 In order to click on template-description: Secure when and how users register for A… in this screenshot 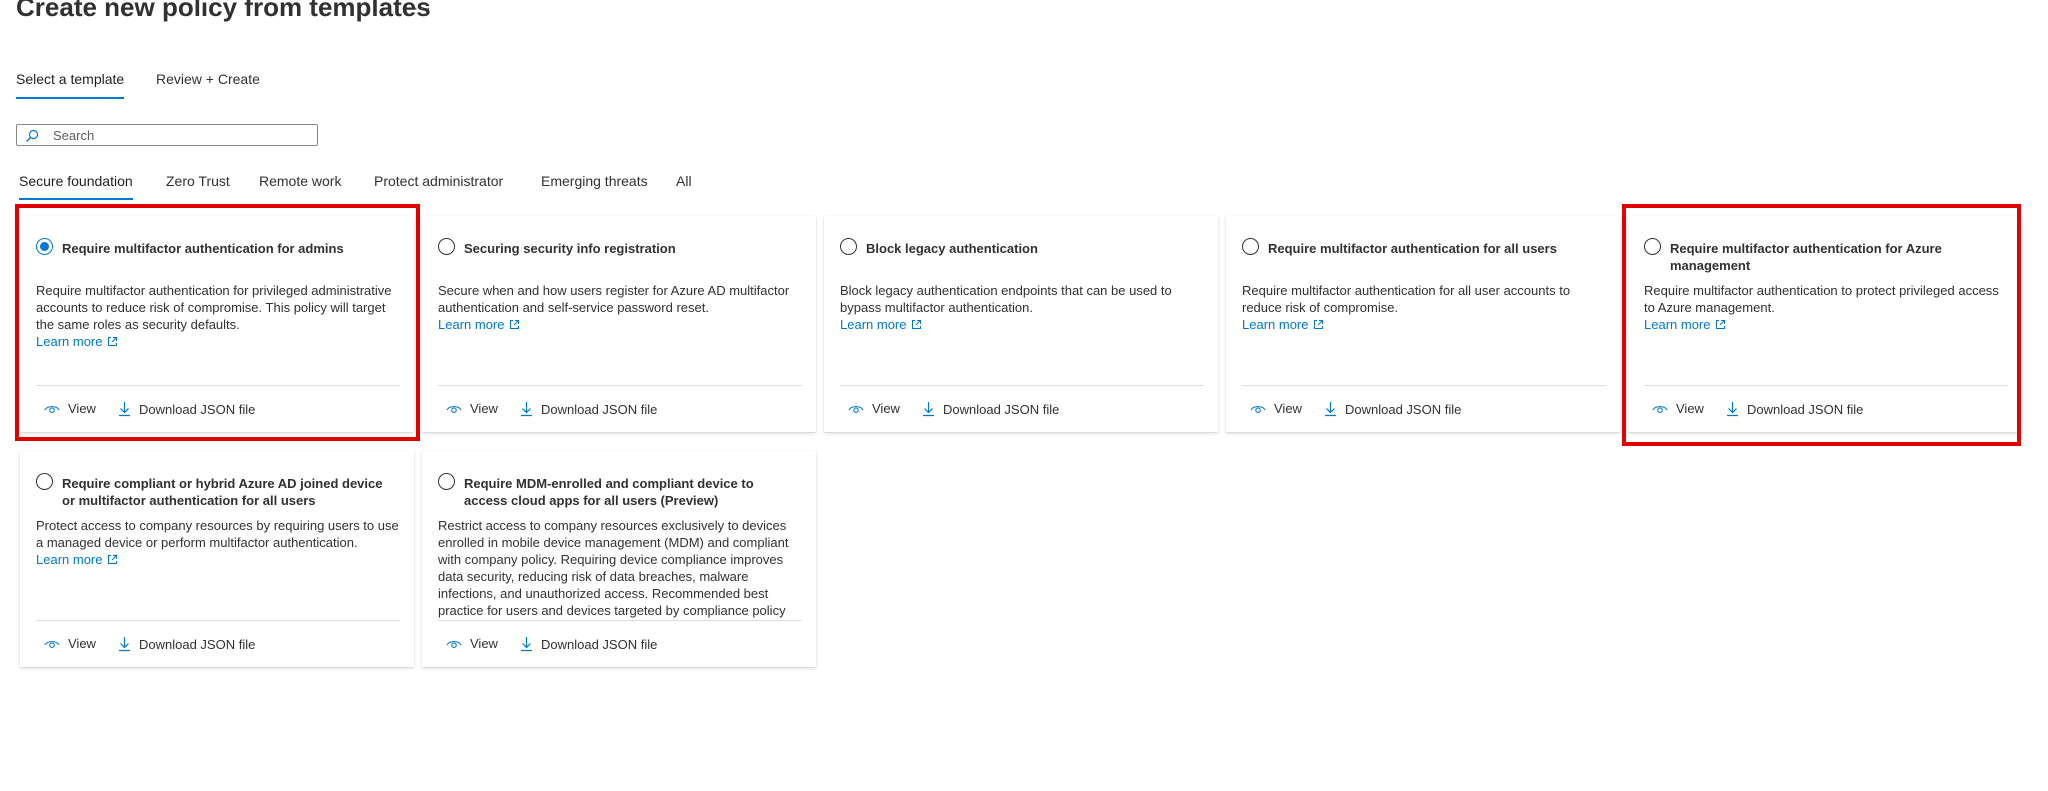, I will do `click(614, 308)`.